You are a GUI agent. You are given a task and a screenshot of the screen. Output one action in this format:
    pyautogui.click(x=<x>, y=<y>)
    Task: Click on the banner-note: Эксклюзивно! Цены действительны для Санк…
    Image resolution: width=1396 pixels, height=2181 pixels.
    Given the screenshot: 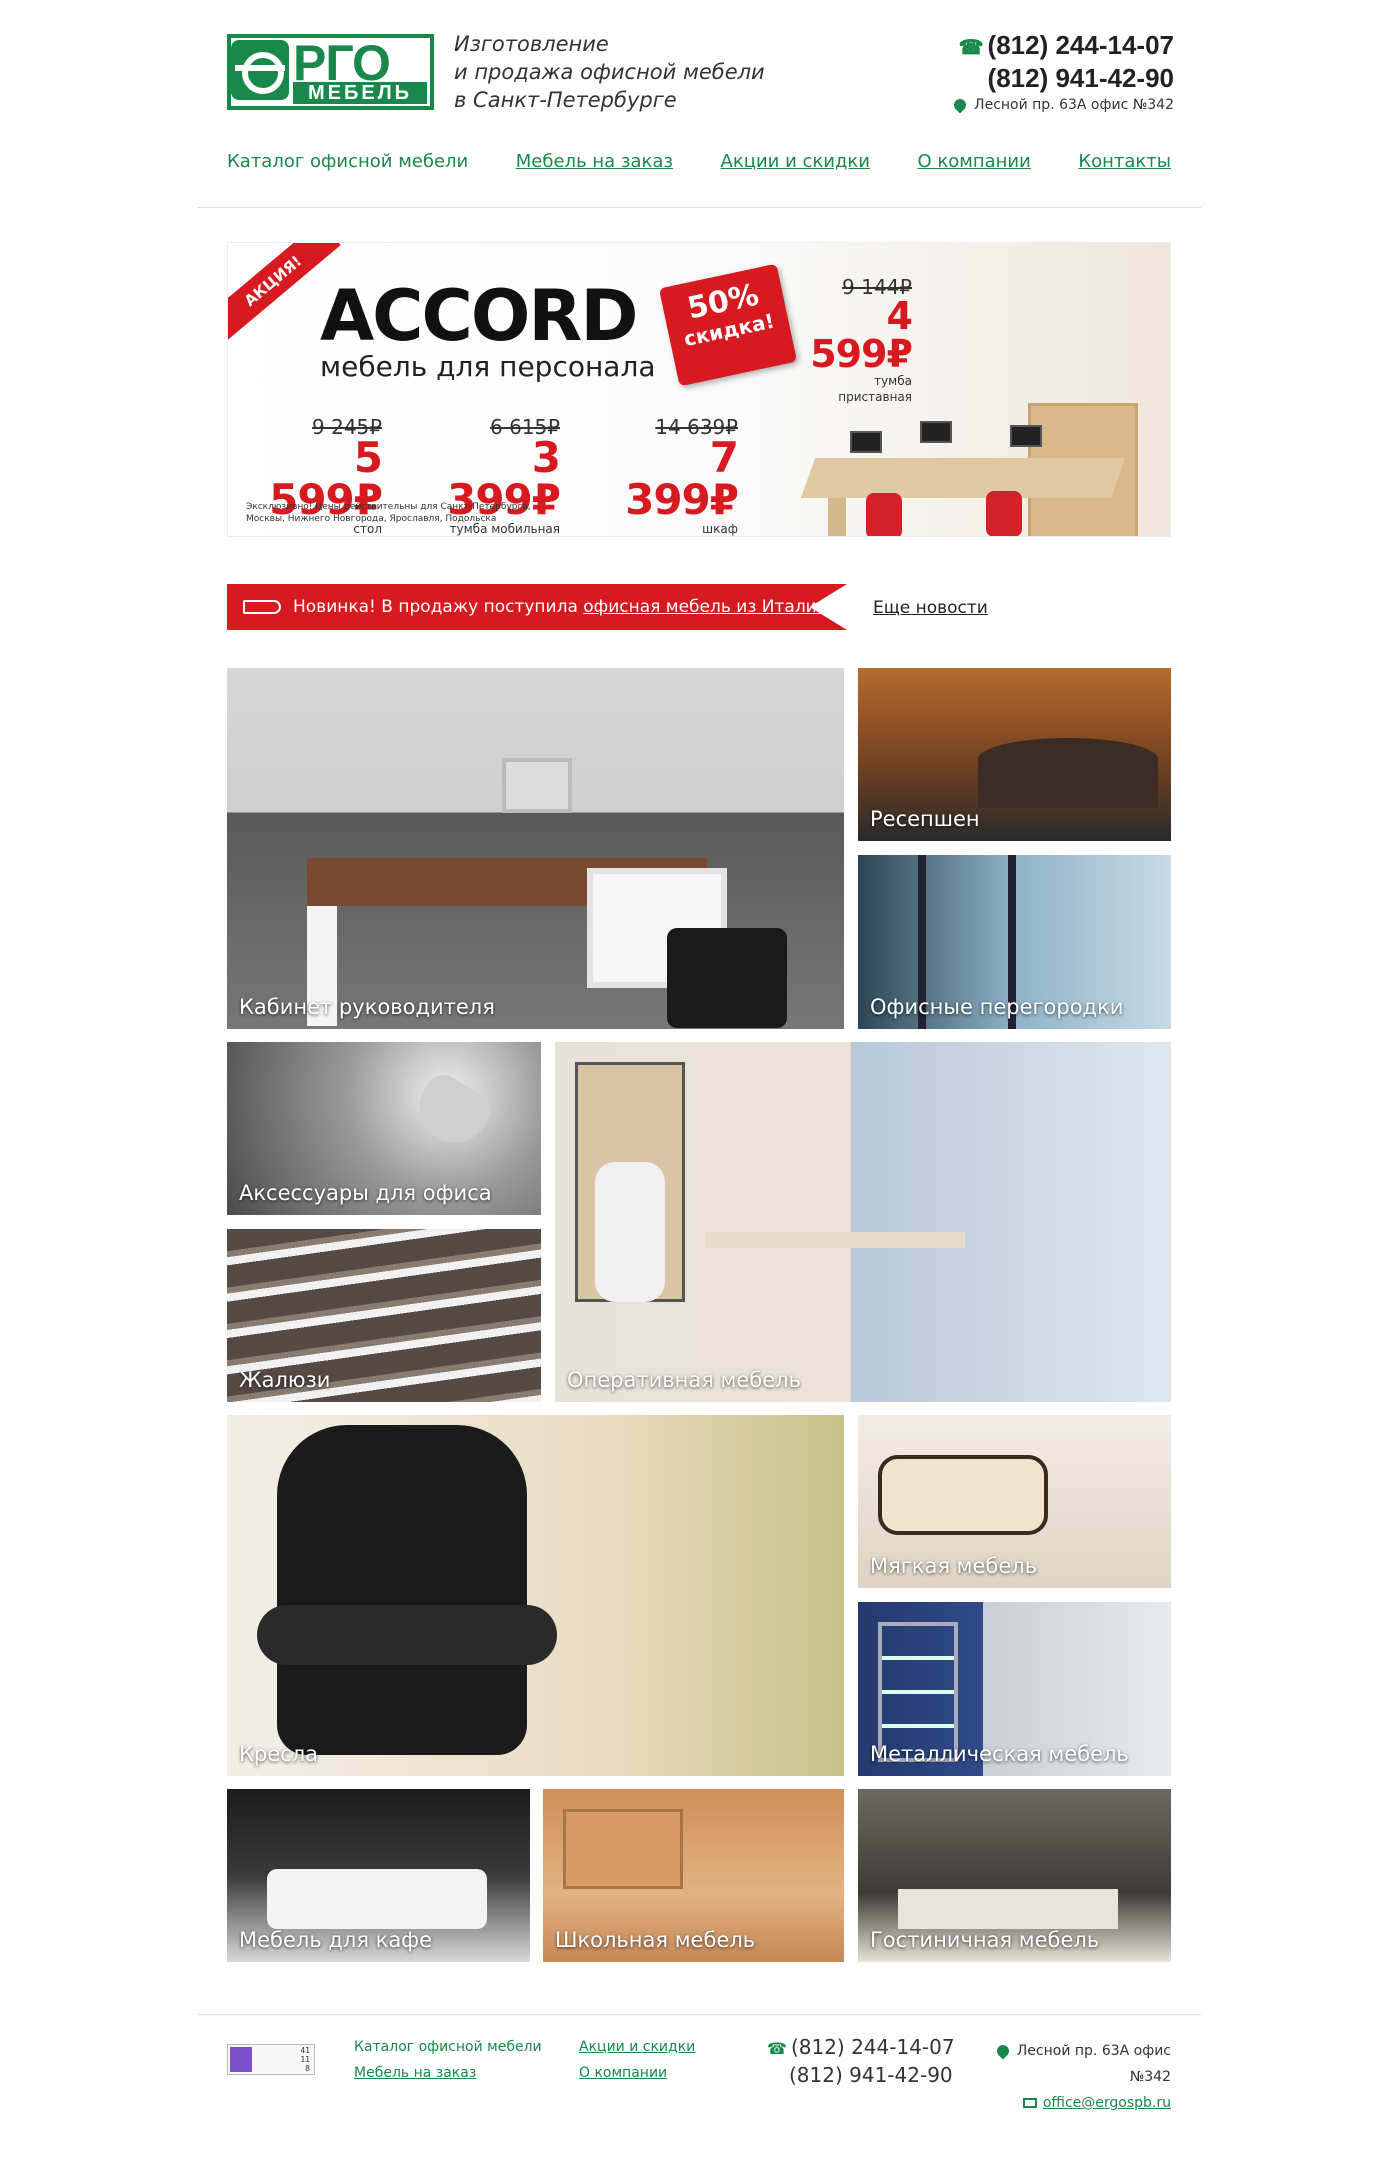 What is the action you would take?
    pyautogui.click(x=388, y=513)
    